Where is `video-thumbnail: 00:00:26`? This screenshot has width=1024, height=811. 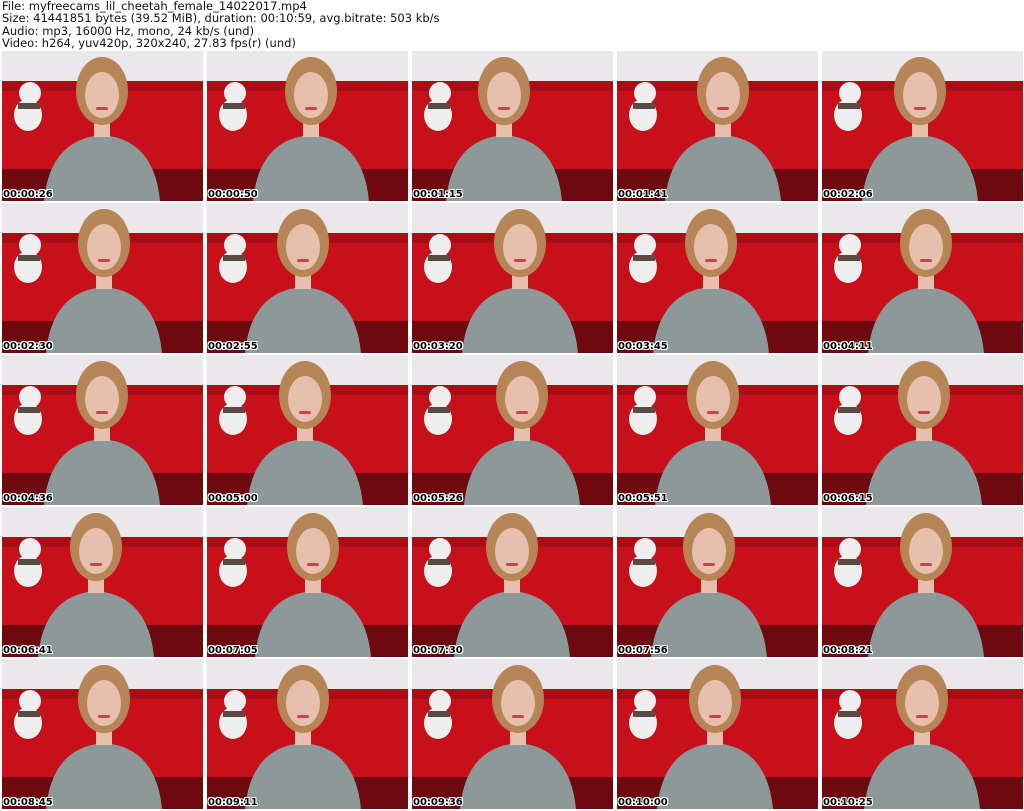
video-thumbnail: 00:00:26 is located at coordinates (102, 126).